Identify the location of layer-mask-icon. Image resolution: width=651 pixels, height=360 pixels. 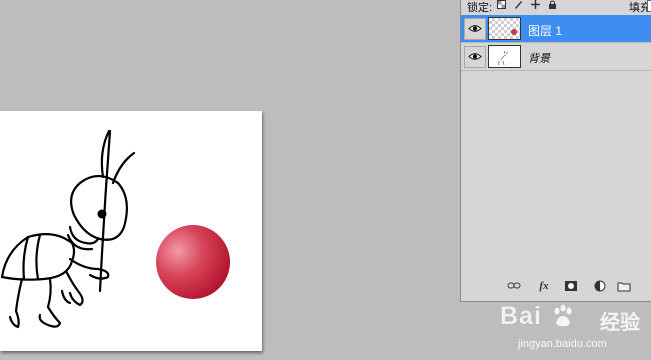
(571, 286).